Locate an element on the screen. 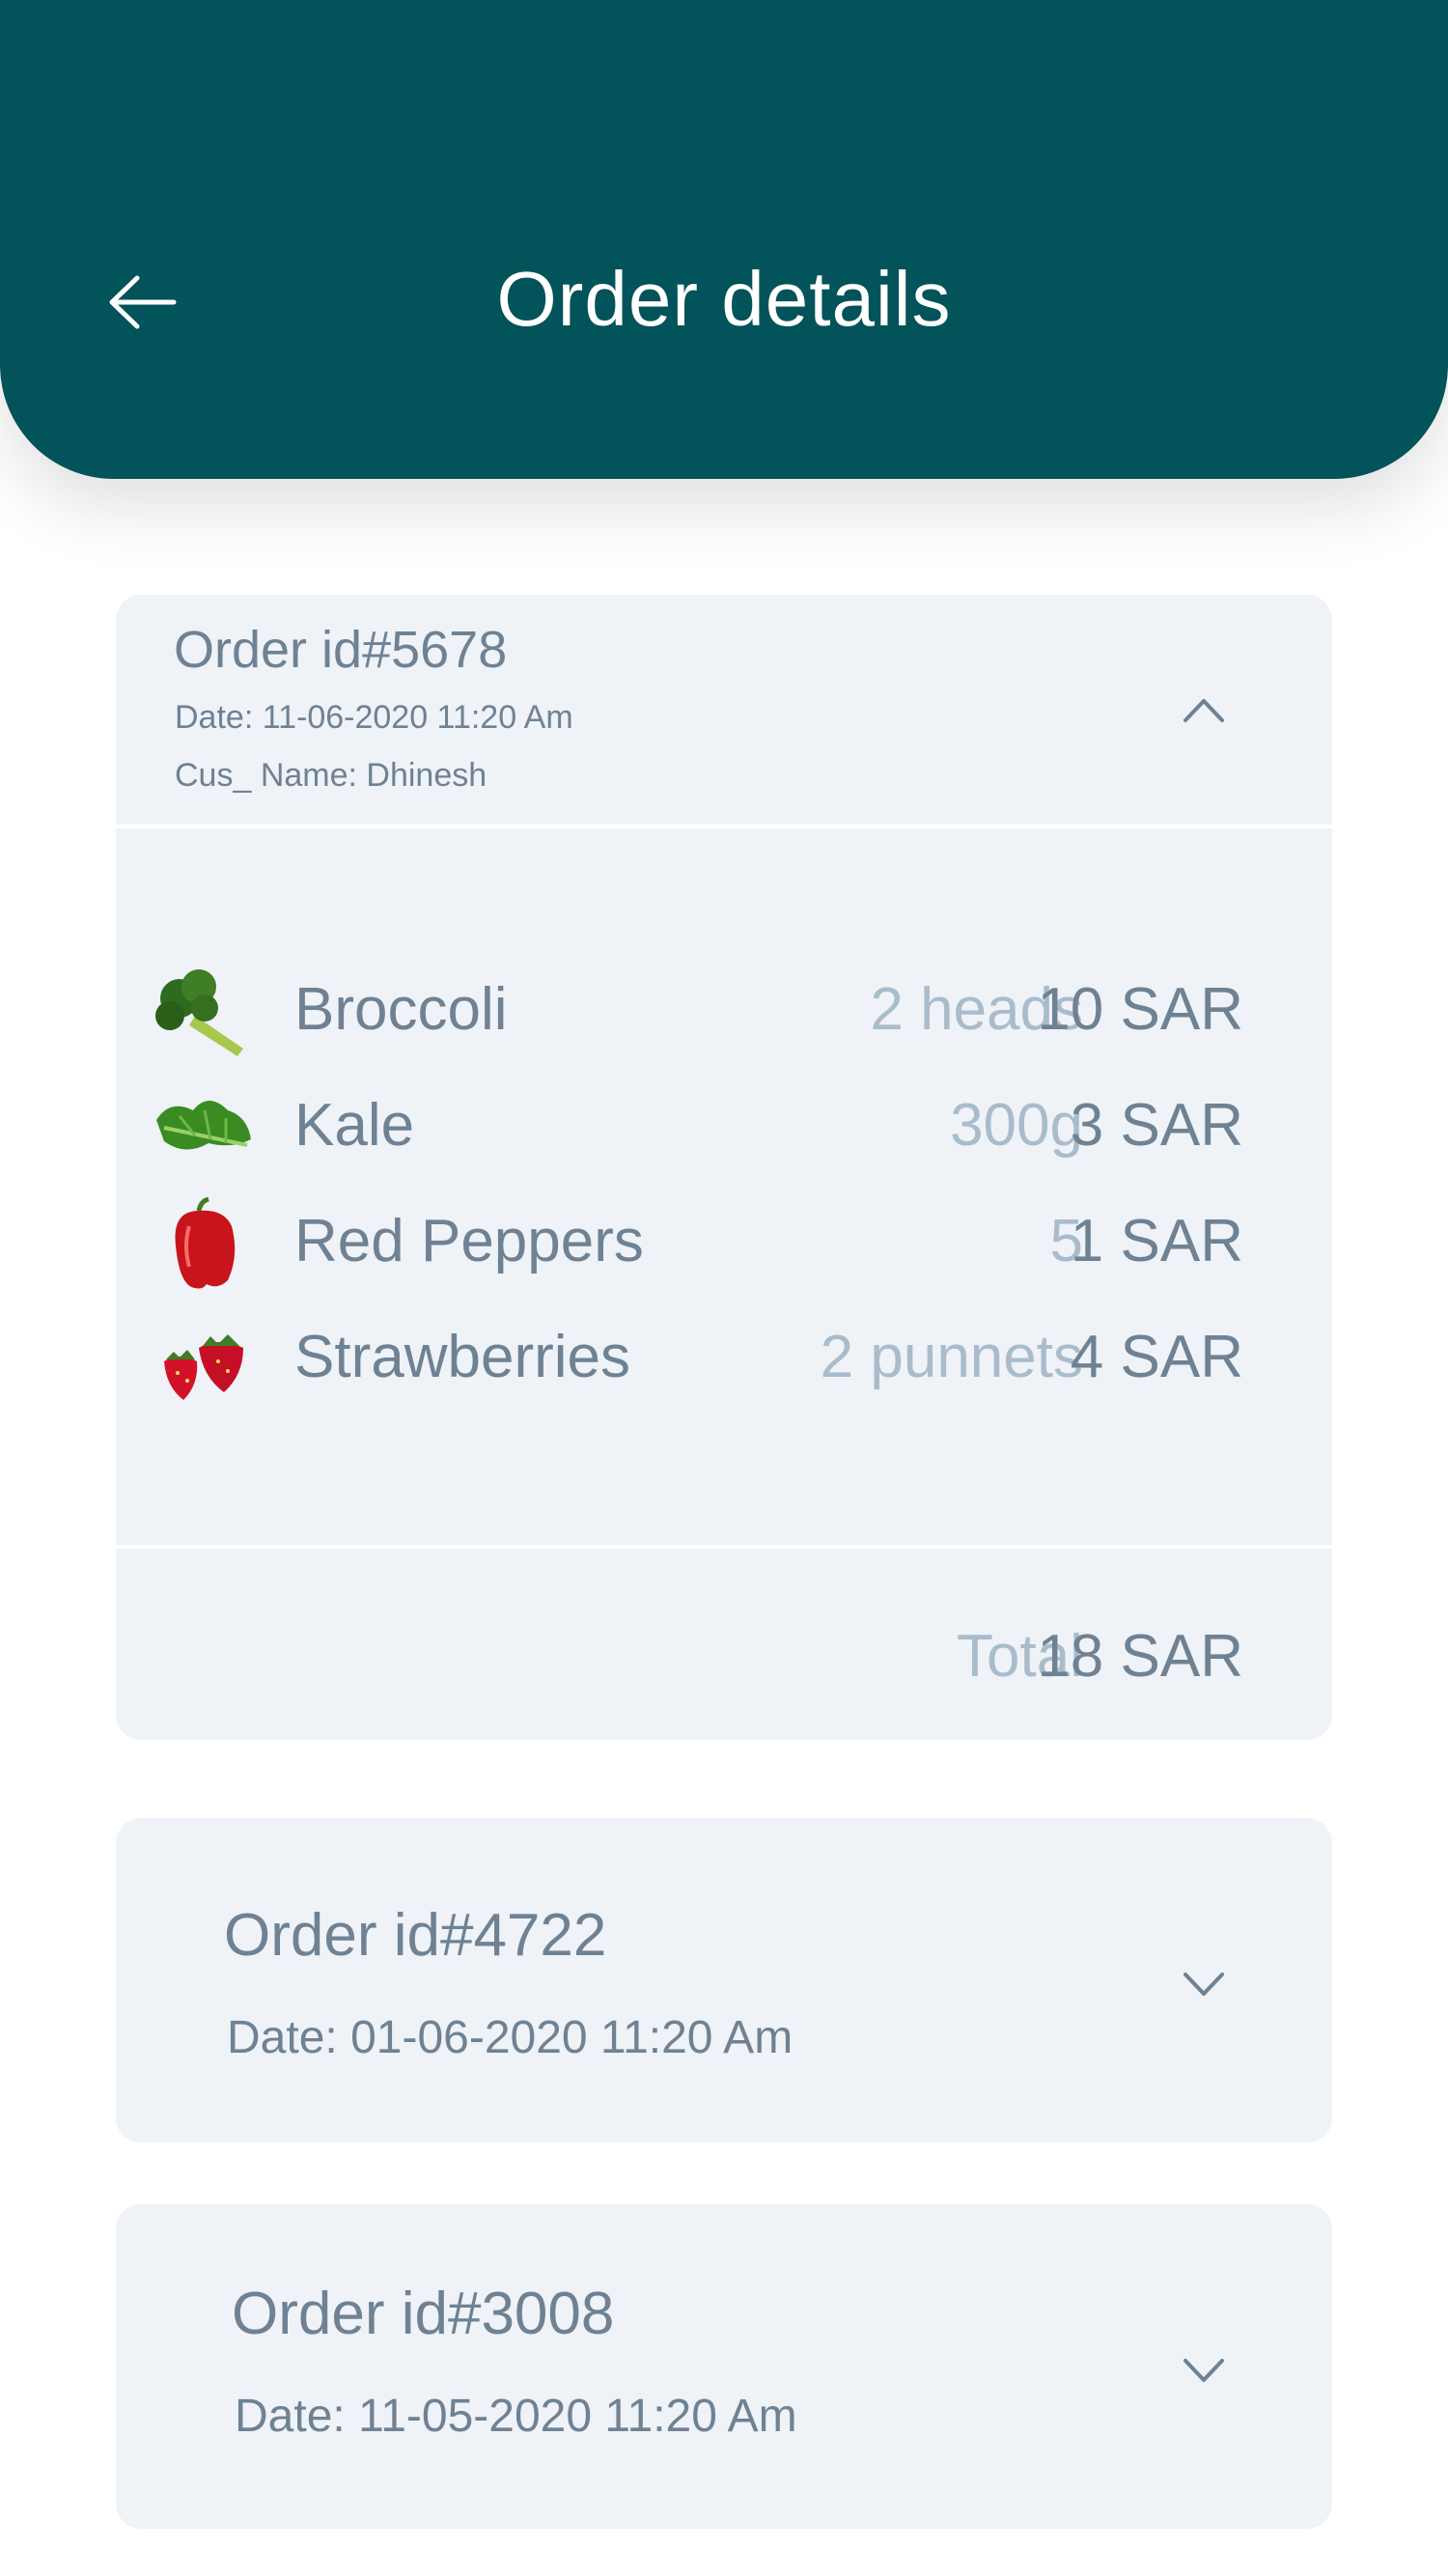 This screenshot has height=2576, width=1448. order-item: Red Peppers 5 1 SAR is located at coordinates (724, 1247).